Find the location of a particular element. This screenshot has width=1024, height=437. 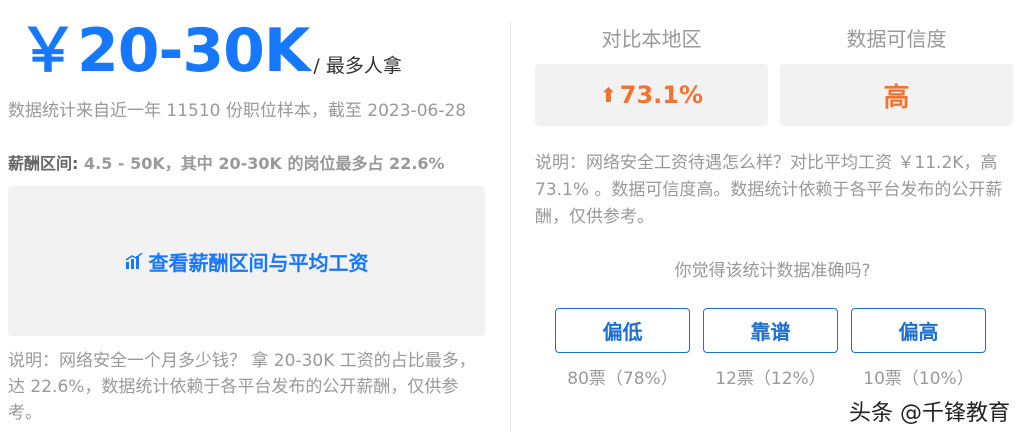

salary-range: 薪酬区间: 4.5 - 50K，其中 20-30K 的岗位最多占 22.6% is located at coordinates (226, 162).